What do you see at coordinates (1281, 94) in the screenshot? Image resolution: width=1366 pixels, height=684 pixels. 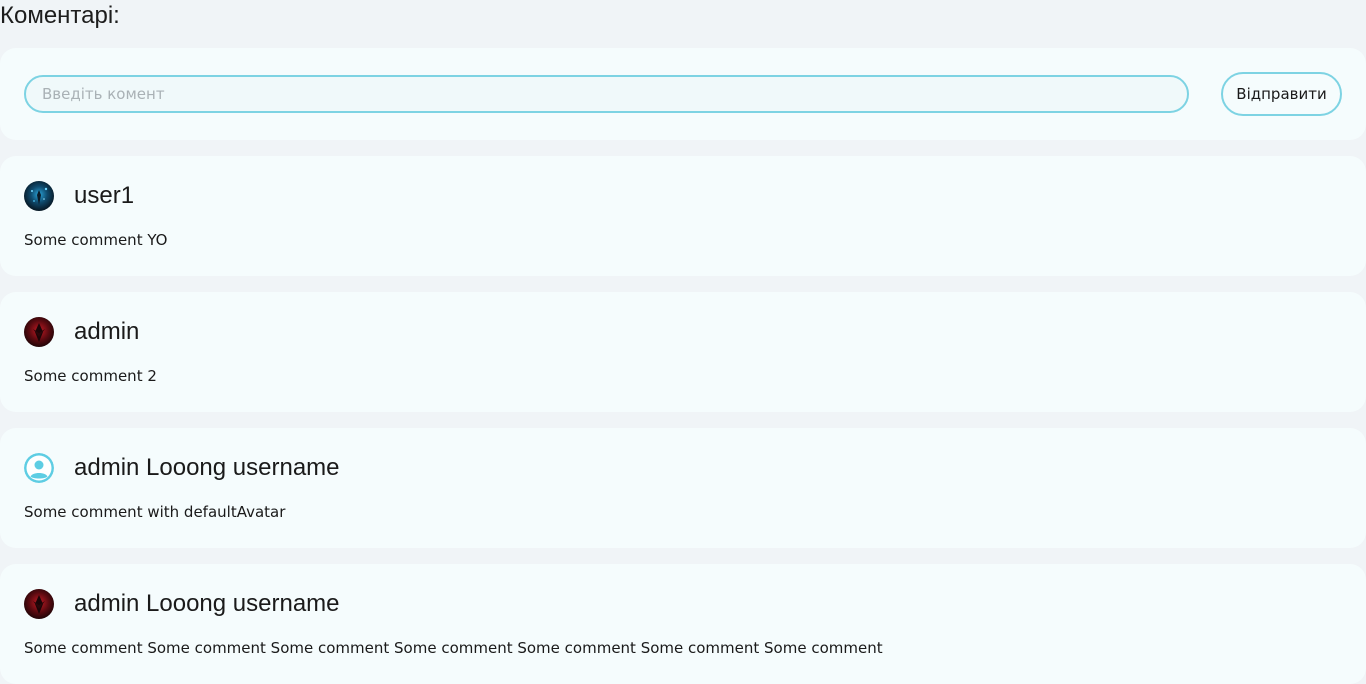 I see `send-button: Відправити` at bounding box center [1281, 94].